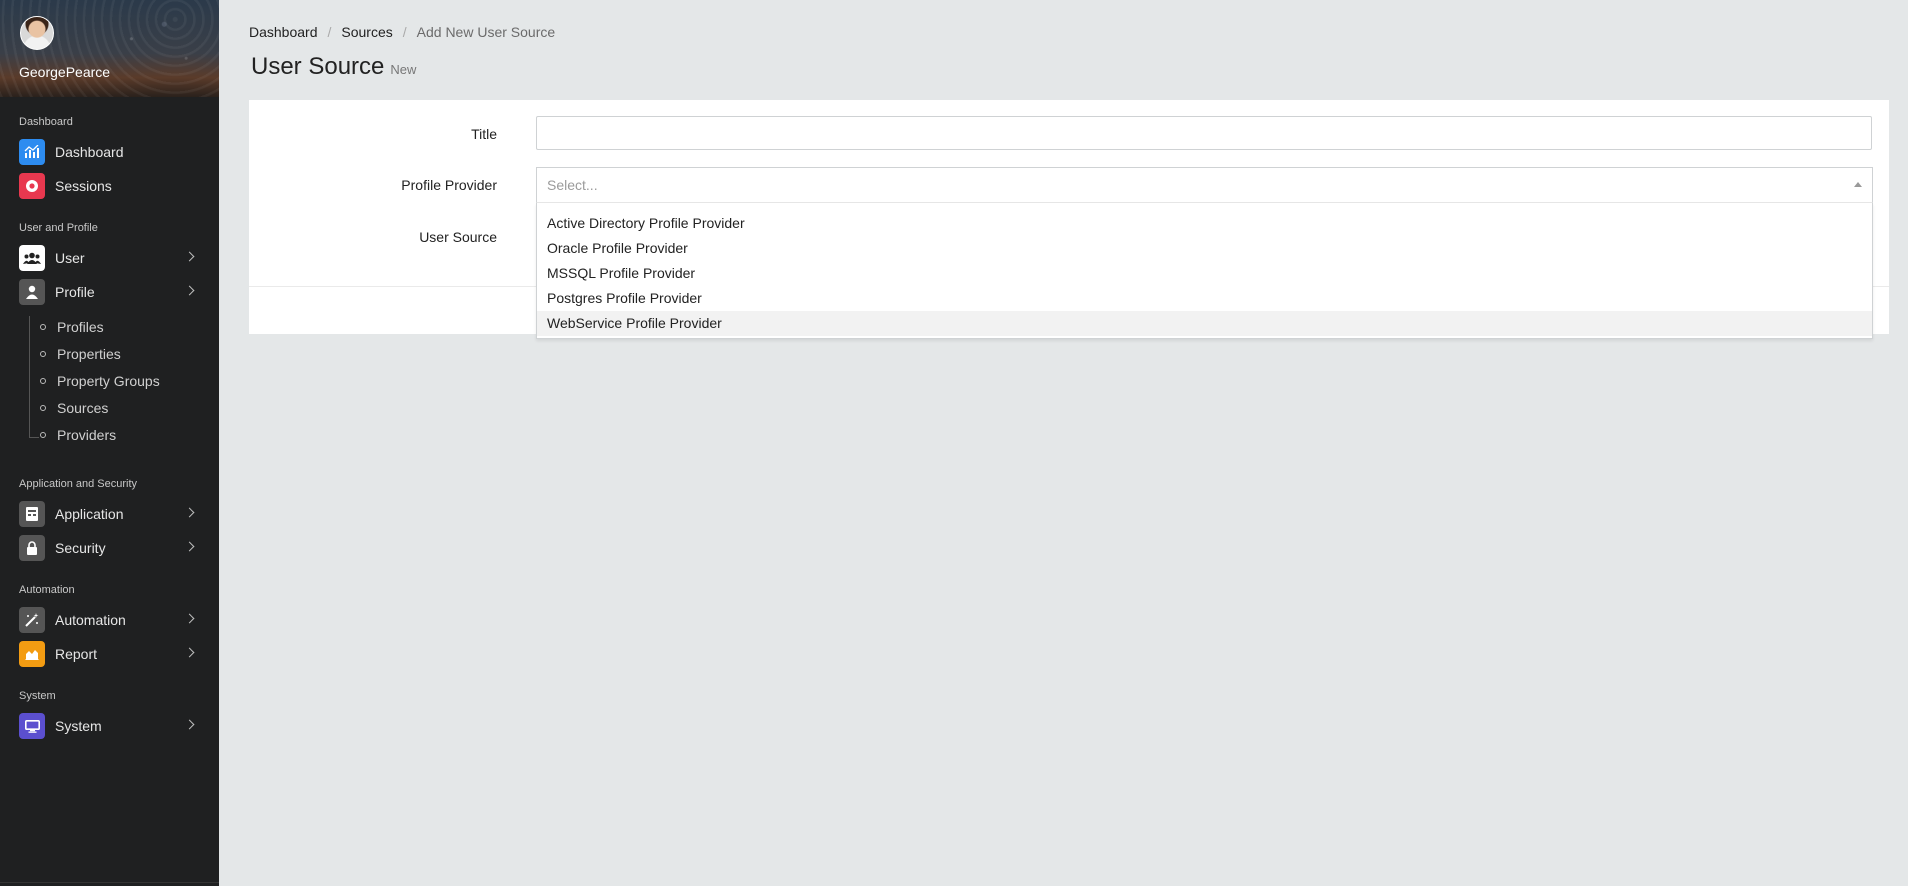 This screenshot has width=1908, height=886. What do you see at coordinates (32, 186) in the screenshot?
I see `record-icon` at bounding box center [32, 186].